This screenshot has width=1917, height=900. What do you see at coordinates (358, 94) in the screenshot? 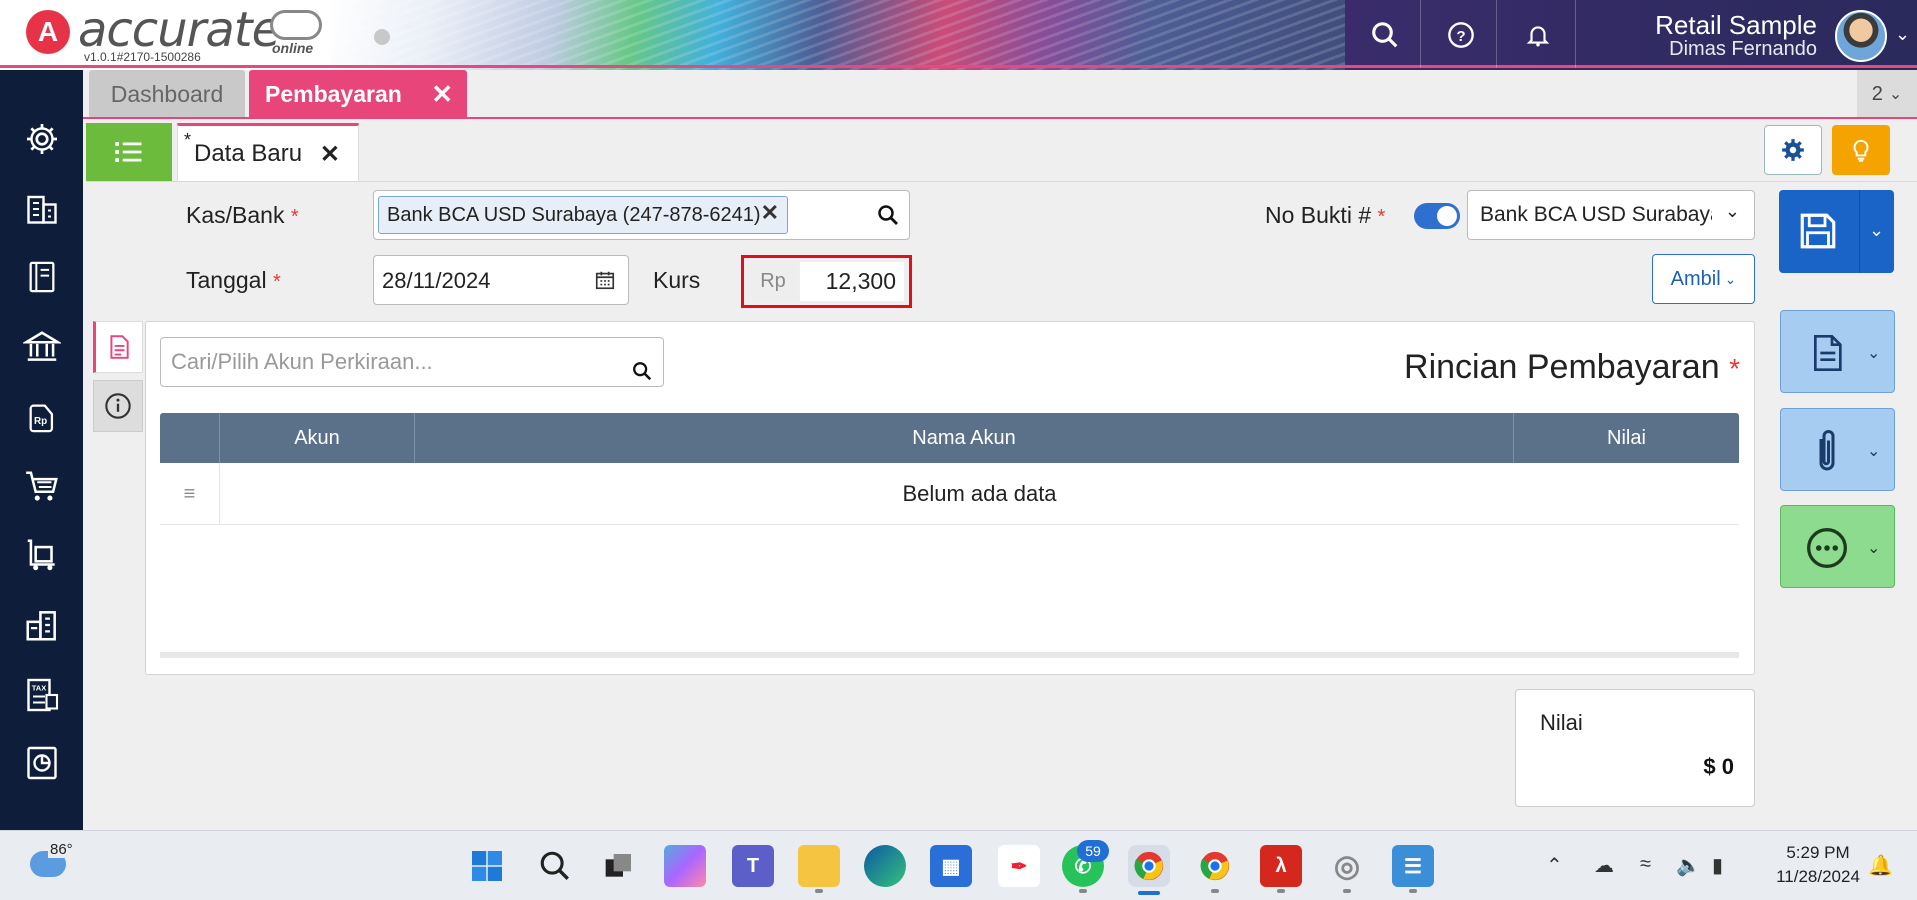
I see `tab-pembayaran: Pembayaran ✕` at bounding box center [358, 94].